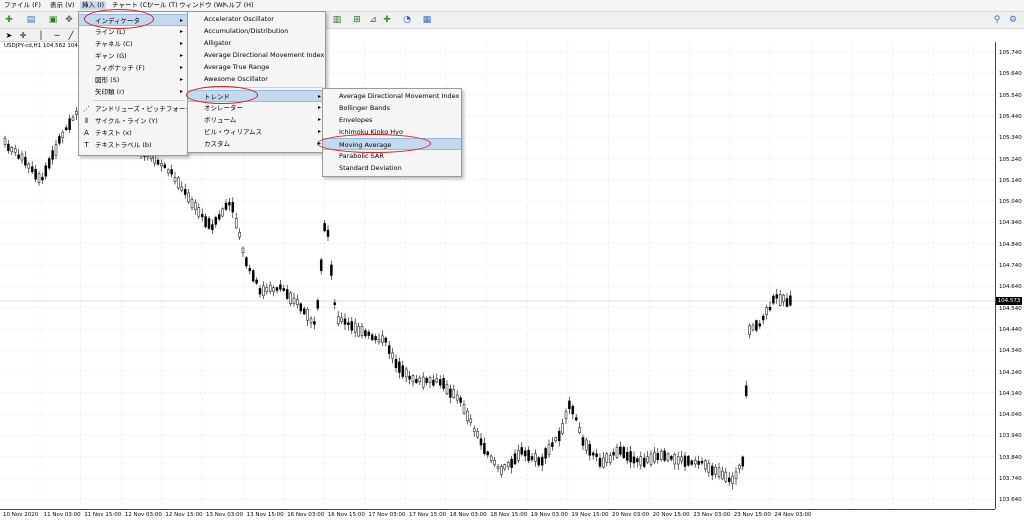  What do you see at coordinates (997, 20) in the screenshot?
I see `search-icon: ⚲` at bounding box center [997, 20].